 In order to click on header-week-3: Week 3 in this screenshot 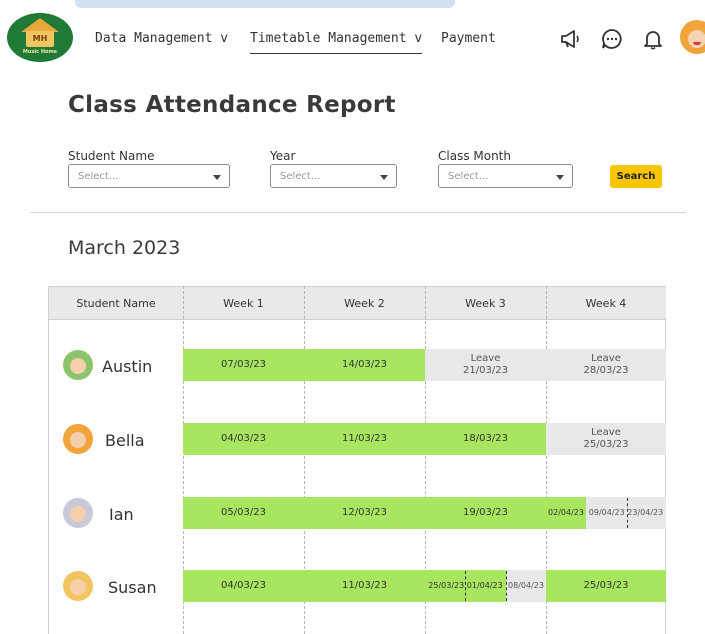, I will do `click(485, 303)`.